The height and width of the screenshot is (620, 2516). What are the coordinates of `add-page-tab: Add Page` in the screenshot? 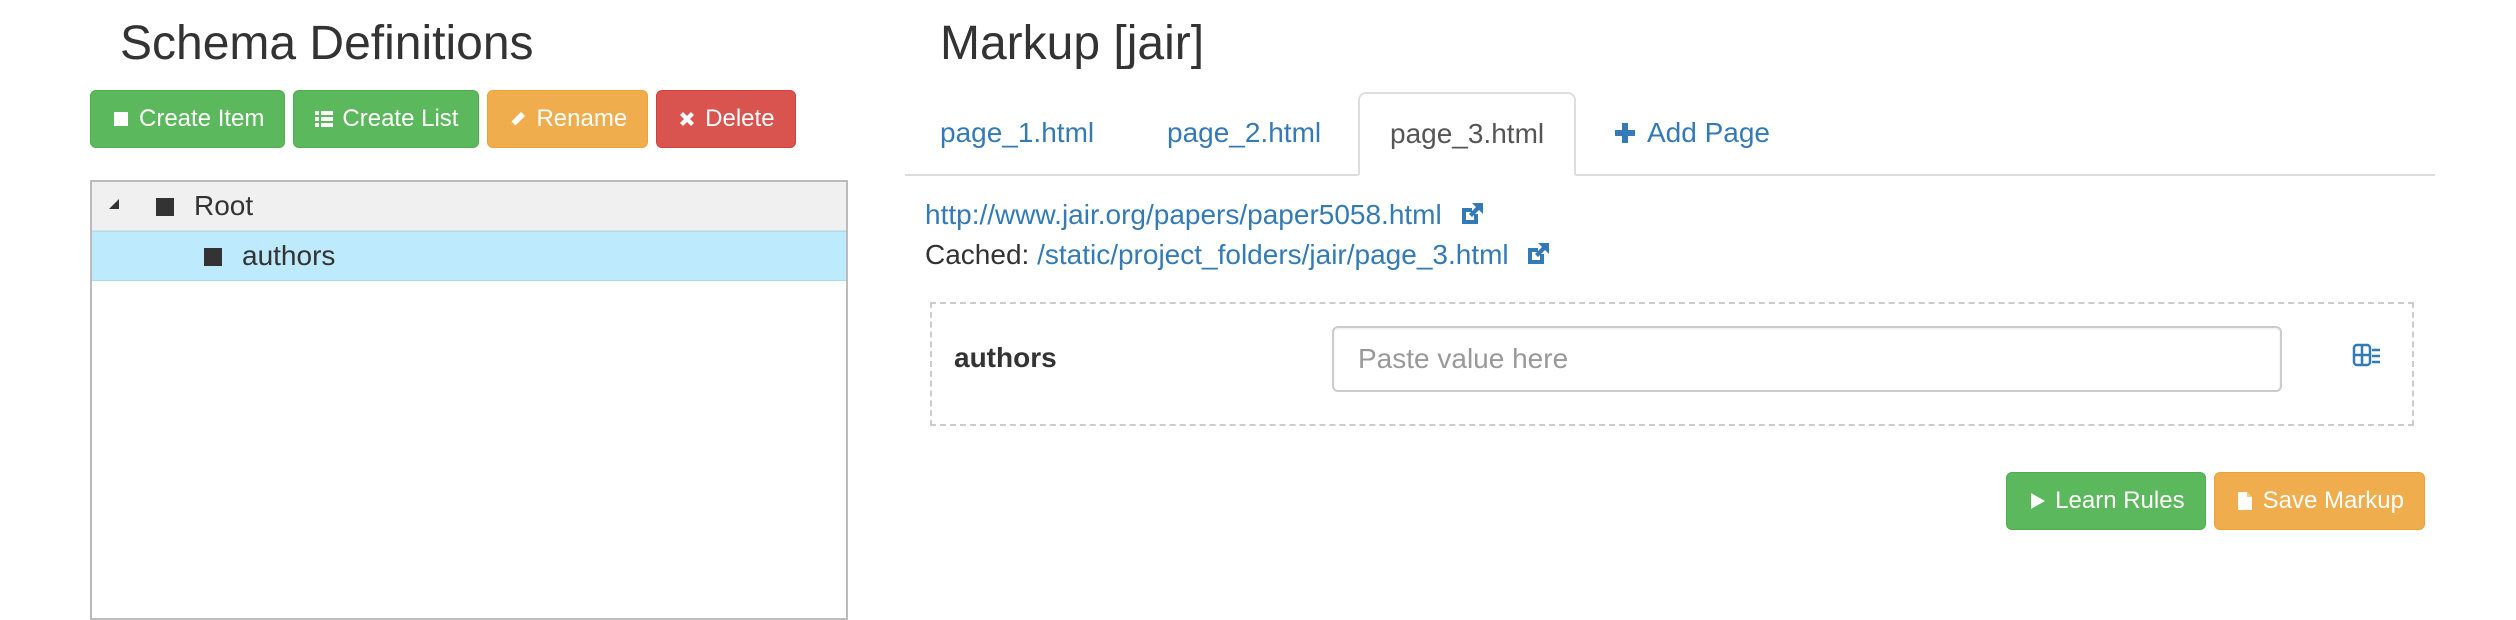 It's located at (1691, 133).